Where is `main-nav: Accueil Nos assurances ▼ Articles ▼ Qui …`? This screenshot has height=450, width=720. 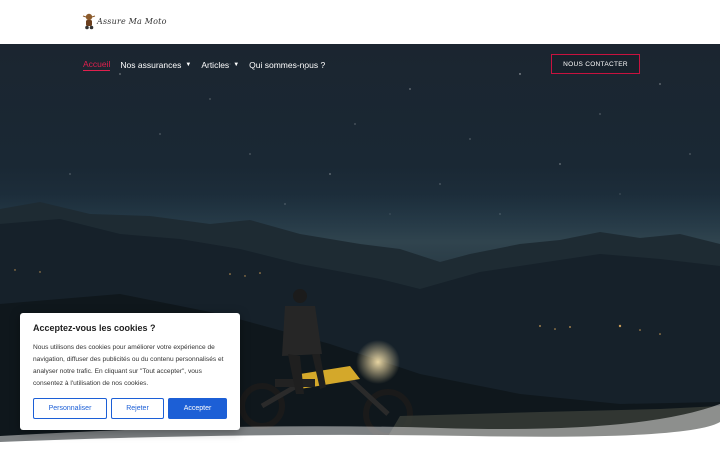 main-nav: Accueil Nos assurances ▼ Articles ▼ Qui … is located at coordinates (209, 65).